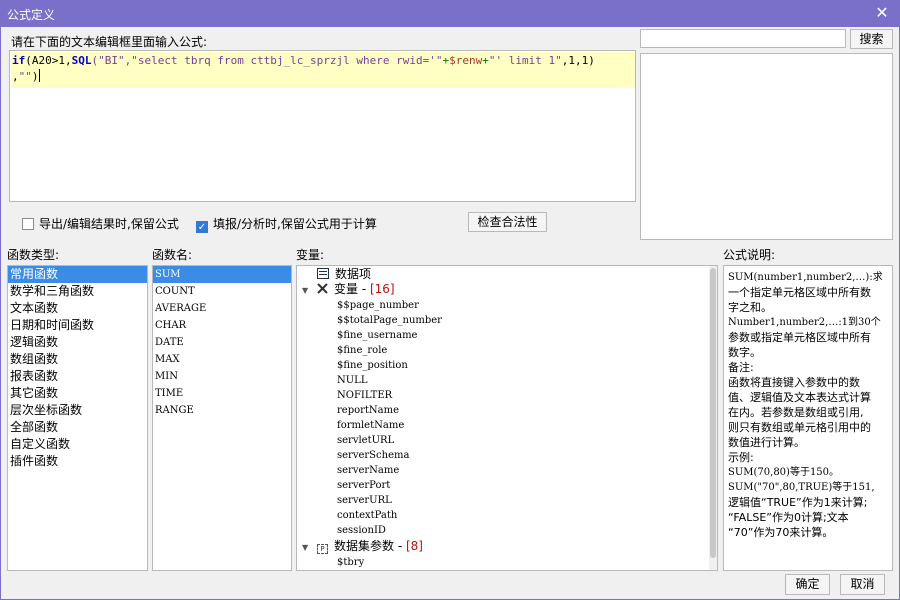  I want to click on check-validity-button: 检查合法性, so click(507, 222).